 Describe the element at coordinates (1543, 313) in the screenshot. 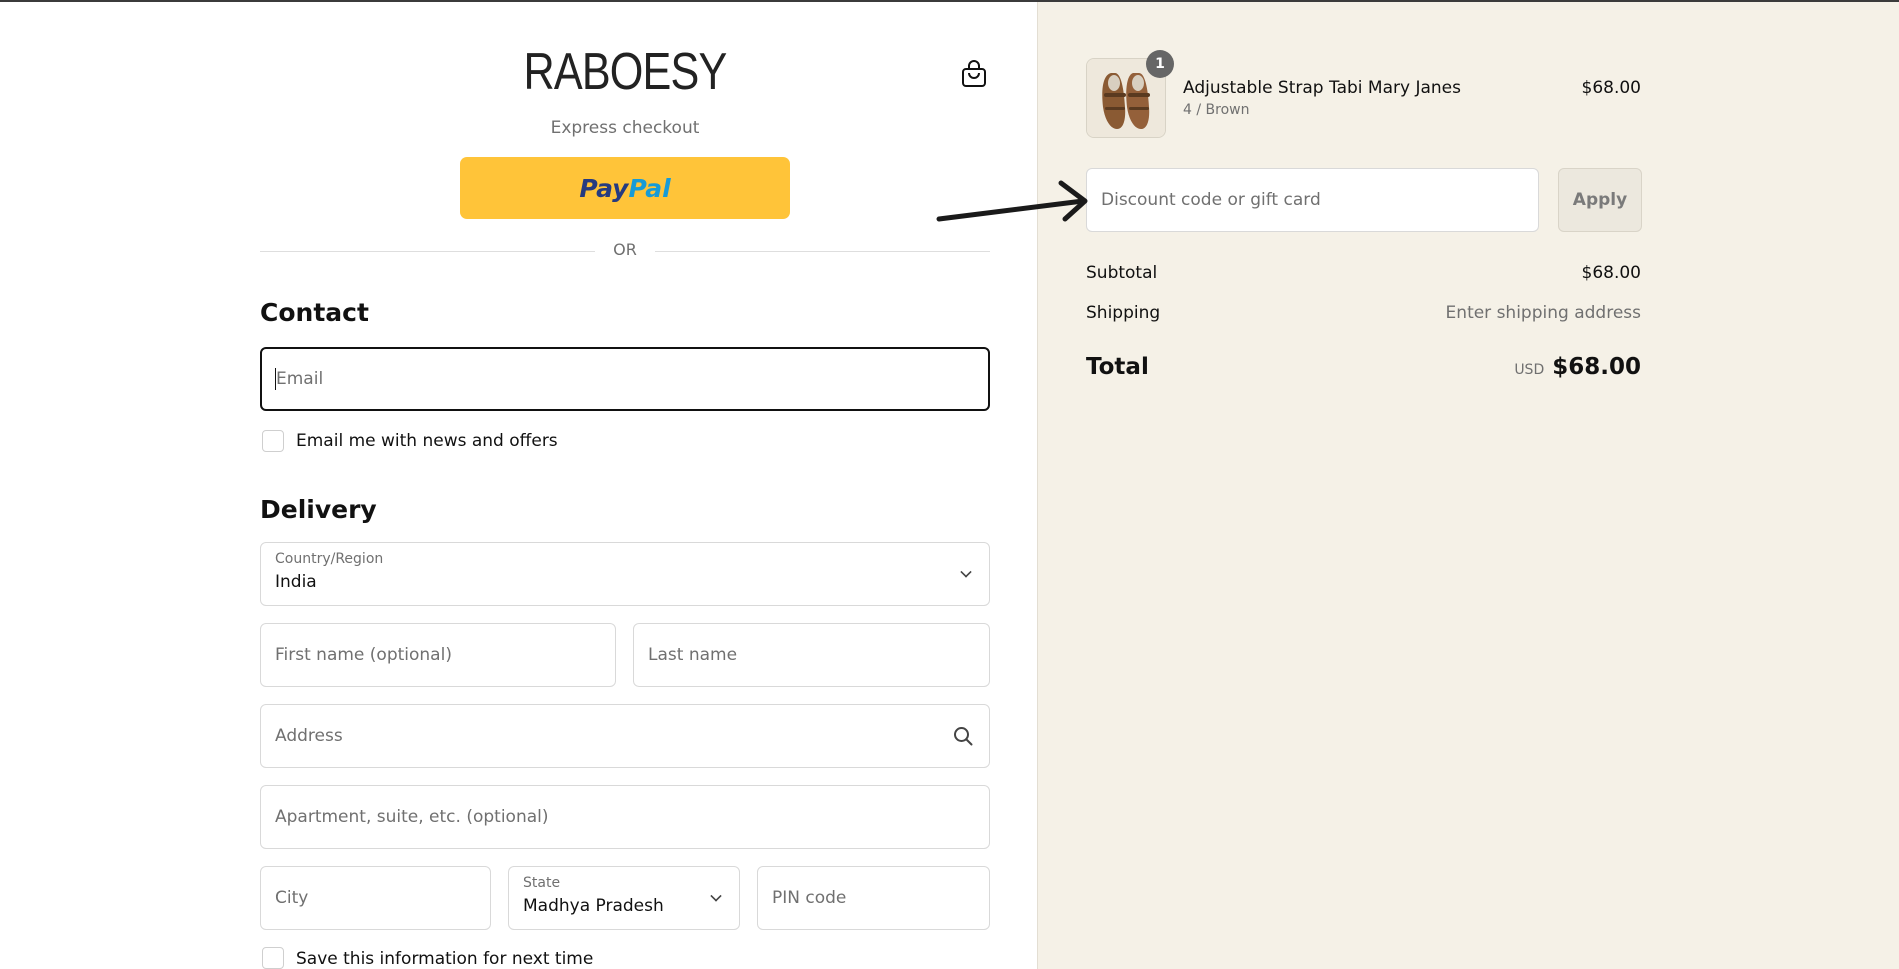

I see `shipping-value: Enter shipping address` at that location.